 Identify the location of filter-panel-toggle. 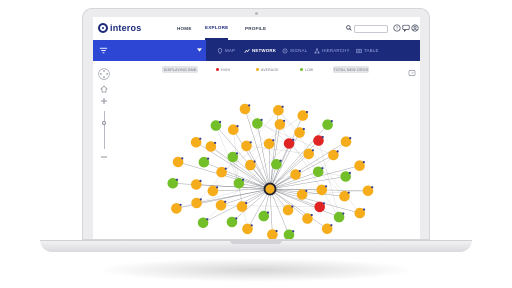
(149, 50).